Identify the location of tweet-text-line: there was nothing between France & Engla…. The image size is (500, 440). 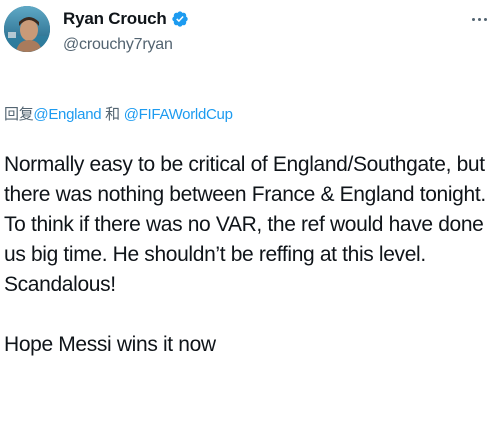
(245, 194).